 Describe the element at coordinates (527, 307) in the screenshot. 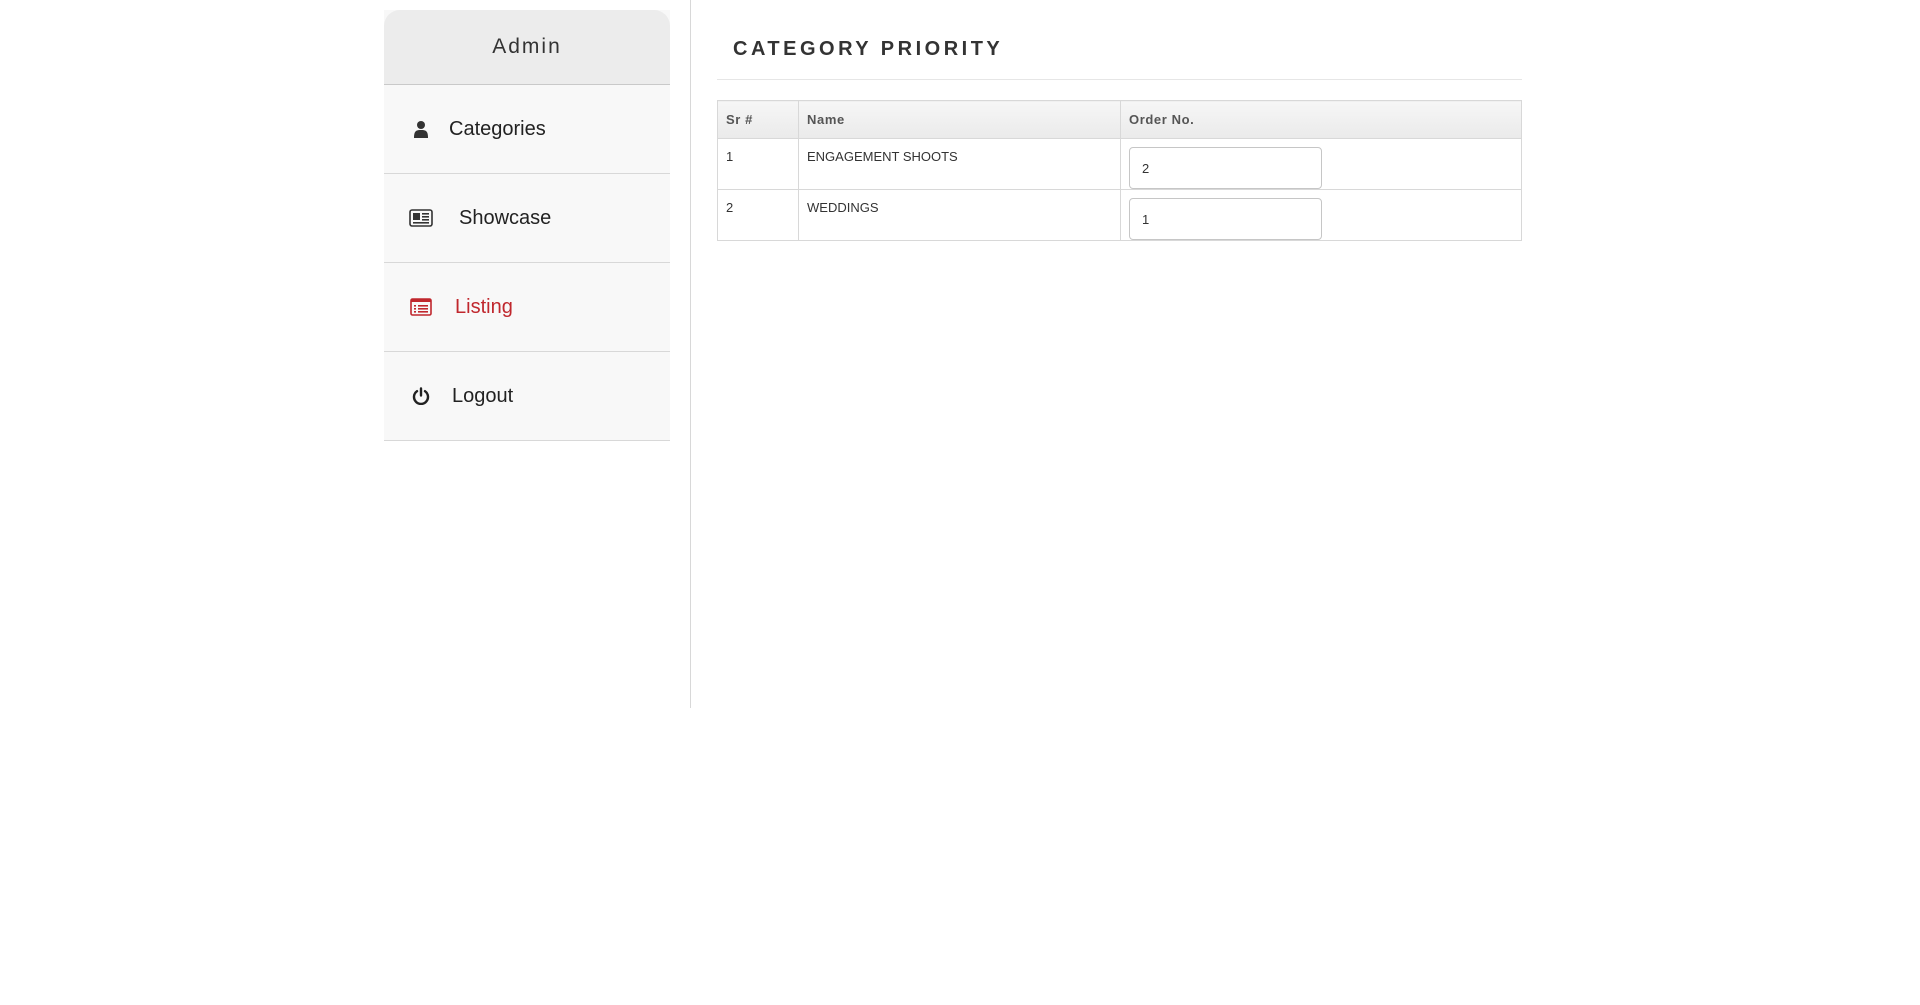

I see `sidebar-item-listing: Listing` at that location.